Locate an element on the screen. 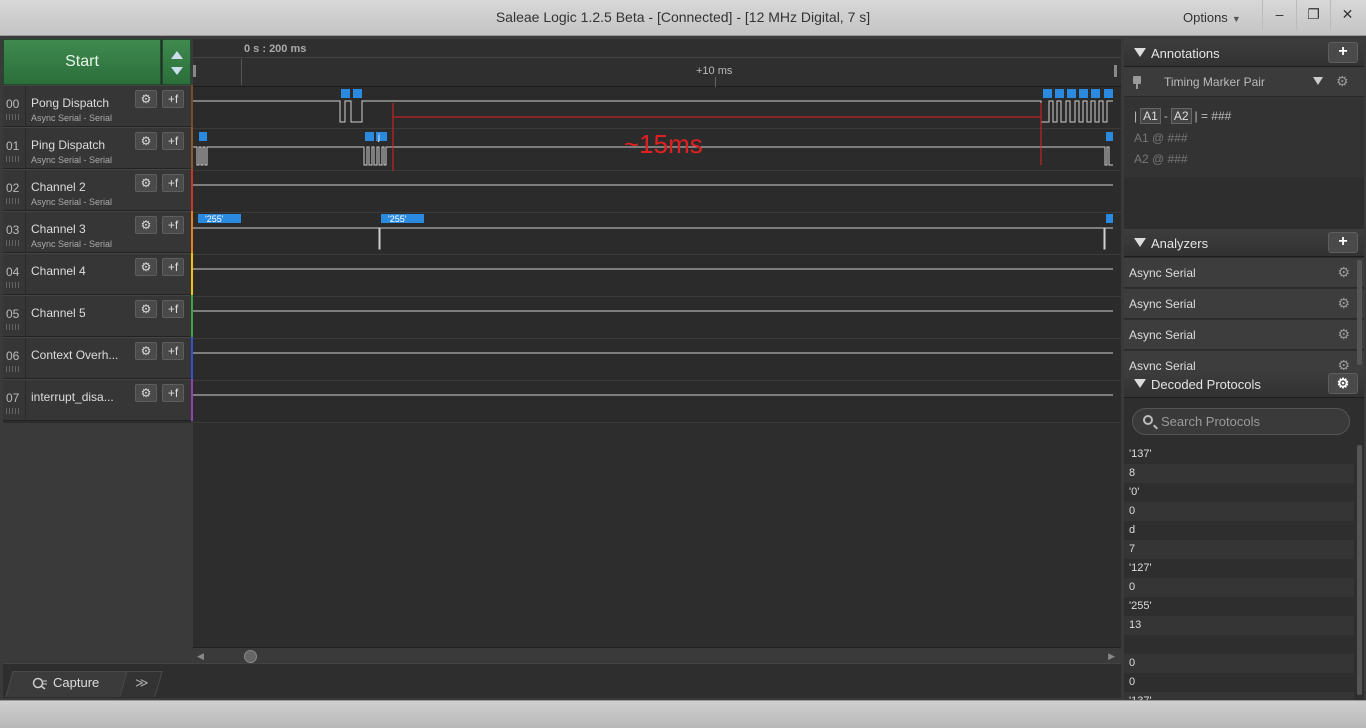 Image resolution: width=1366 pixels, height=728 pixels. scroll-thumb is located at coordinates (250, 656).